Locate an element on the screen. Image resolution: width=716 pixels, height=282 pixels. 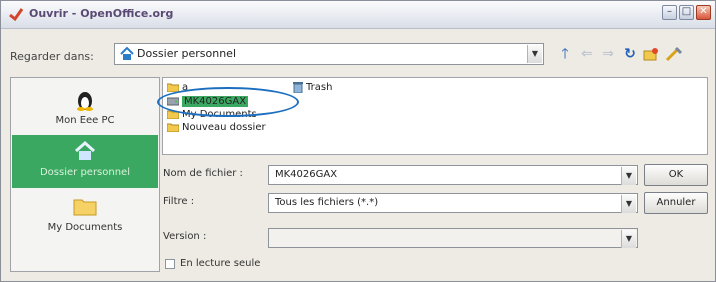
up-folder-button: 🡑 is located at coordinates (565, 54).